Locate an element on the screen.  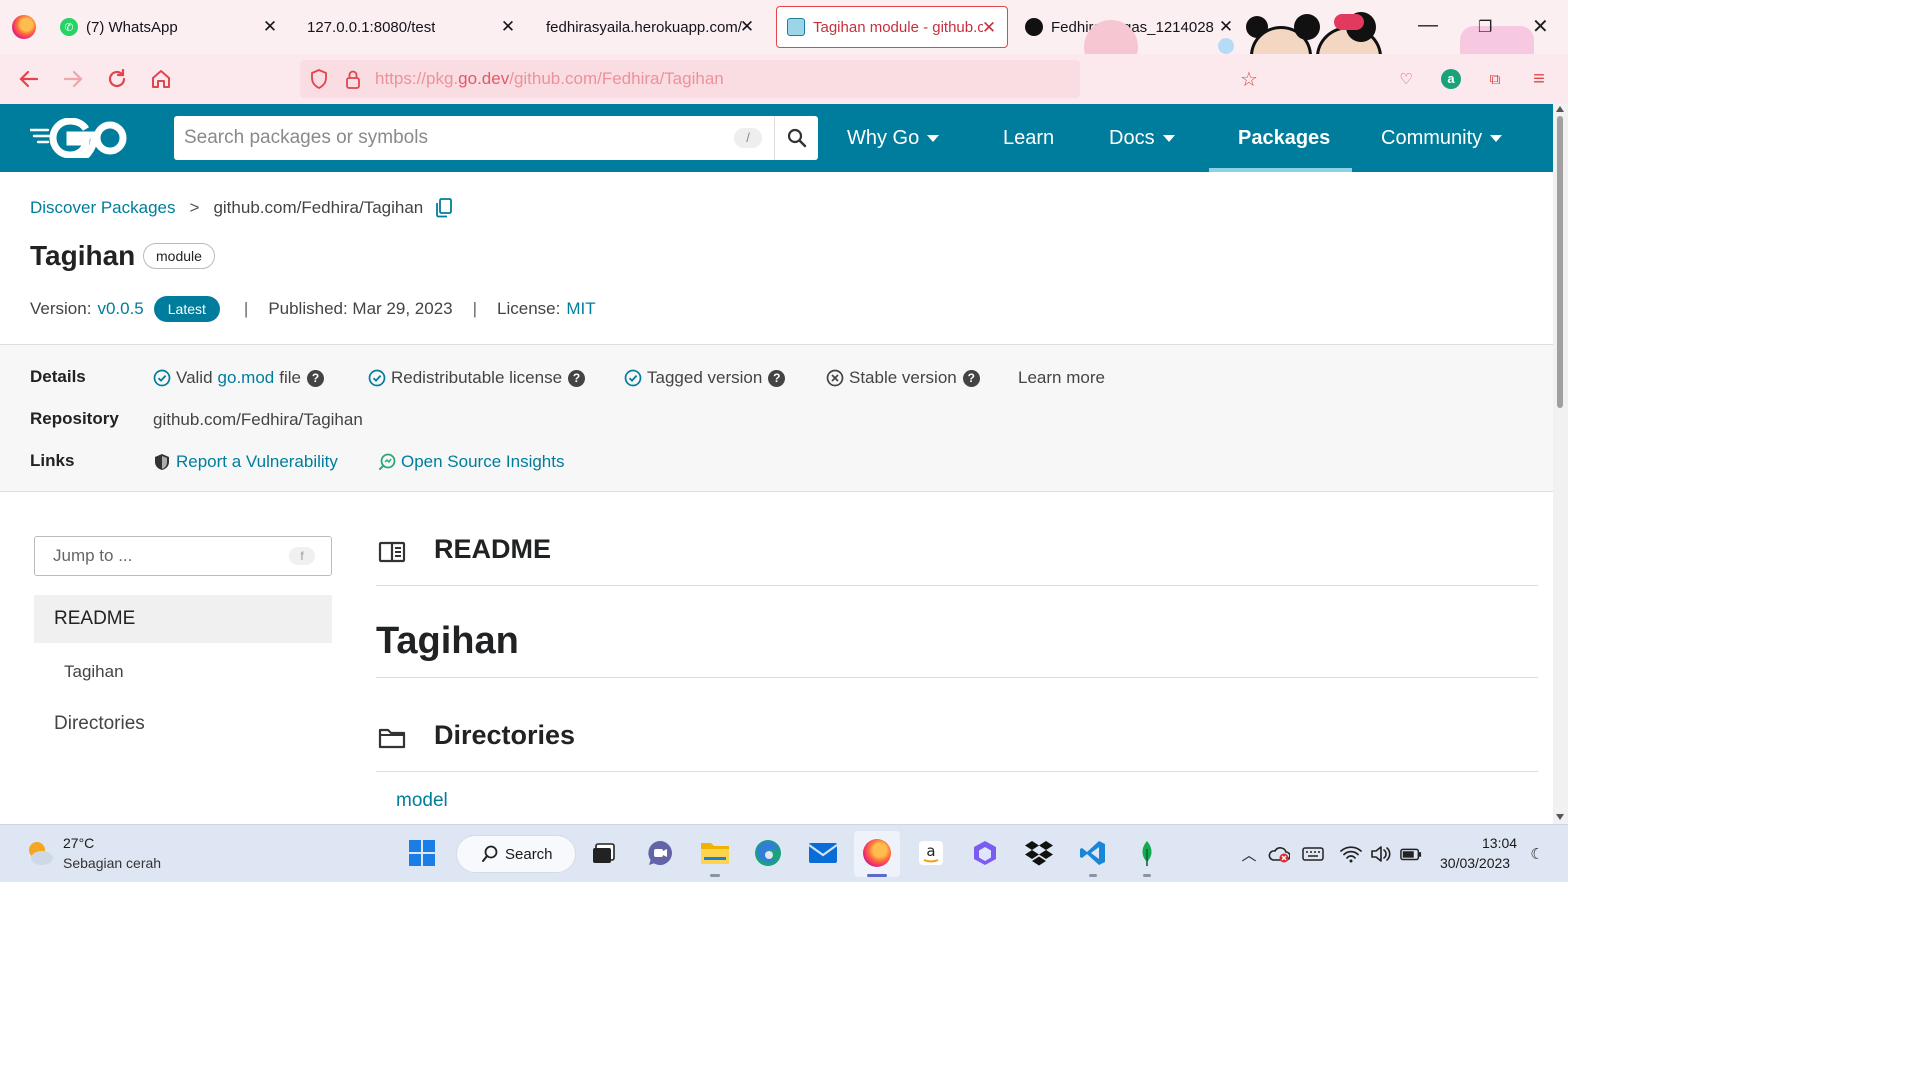
volume-icon is located at coordinates (1381, 854).